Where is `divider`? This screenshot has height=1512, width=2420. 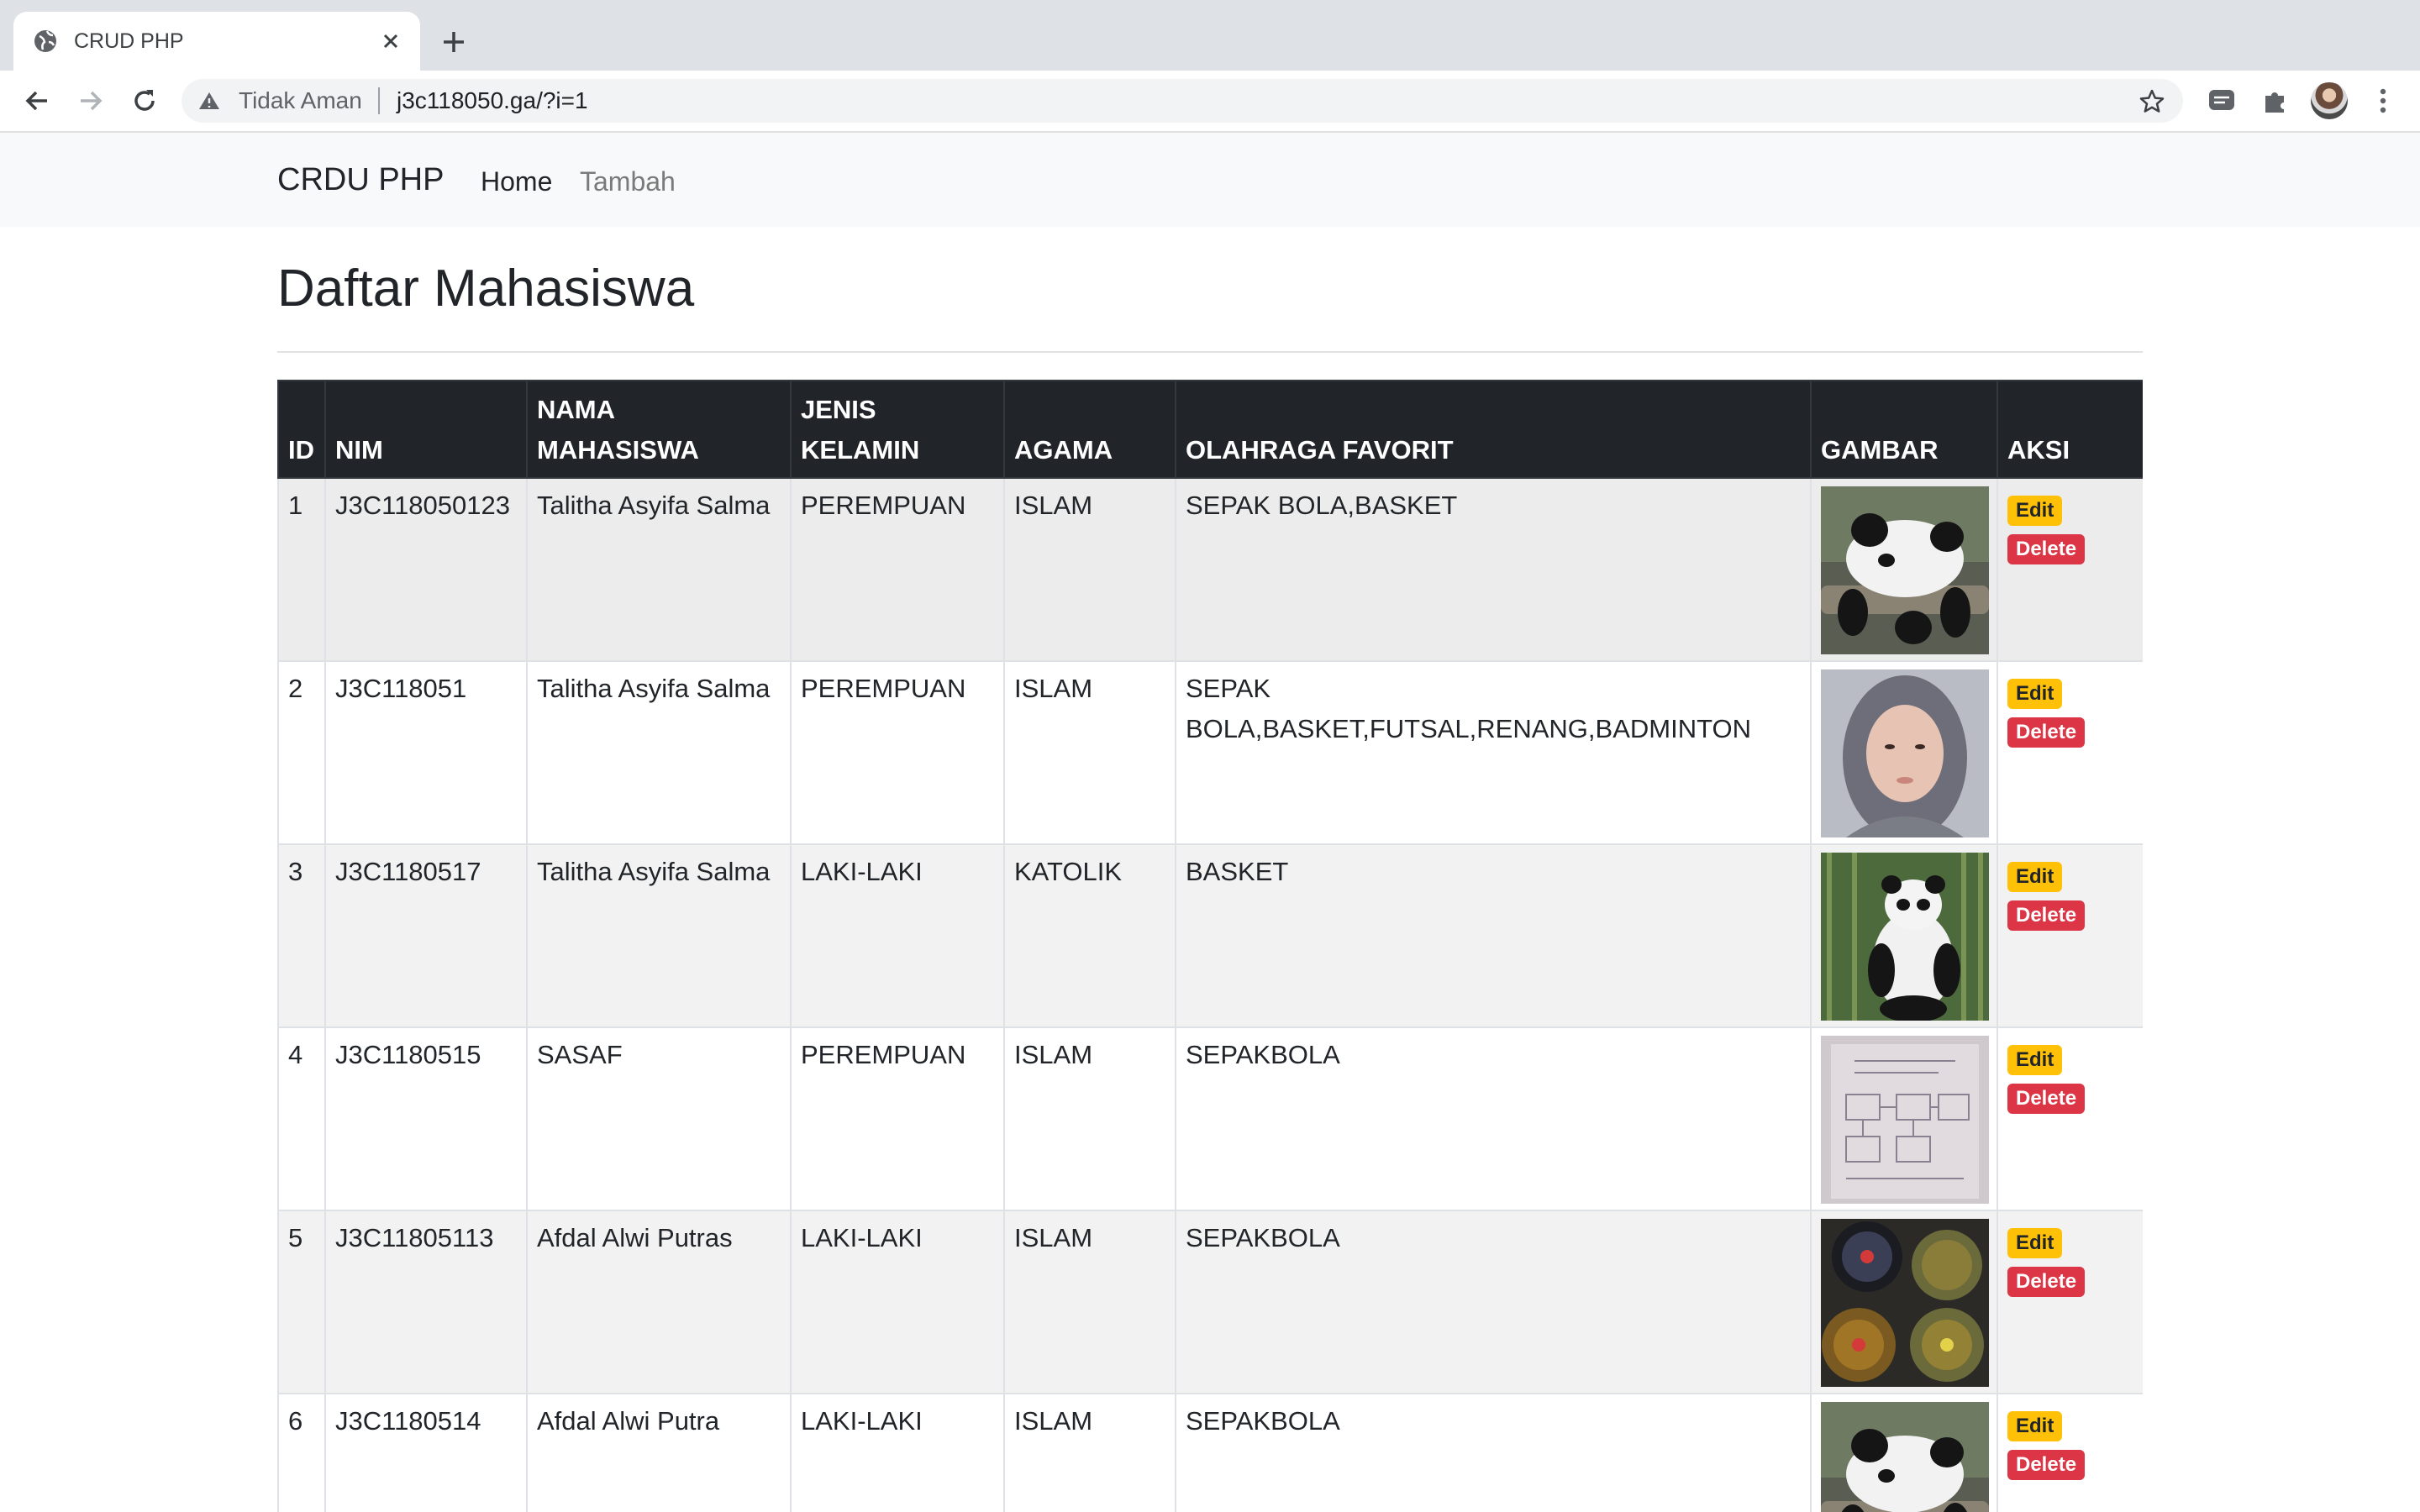 divider is located at coordinates (1210, 352).